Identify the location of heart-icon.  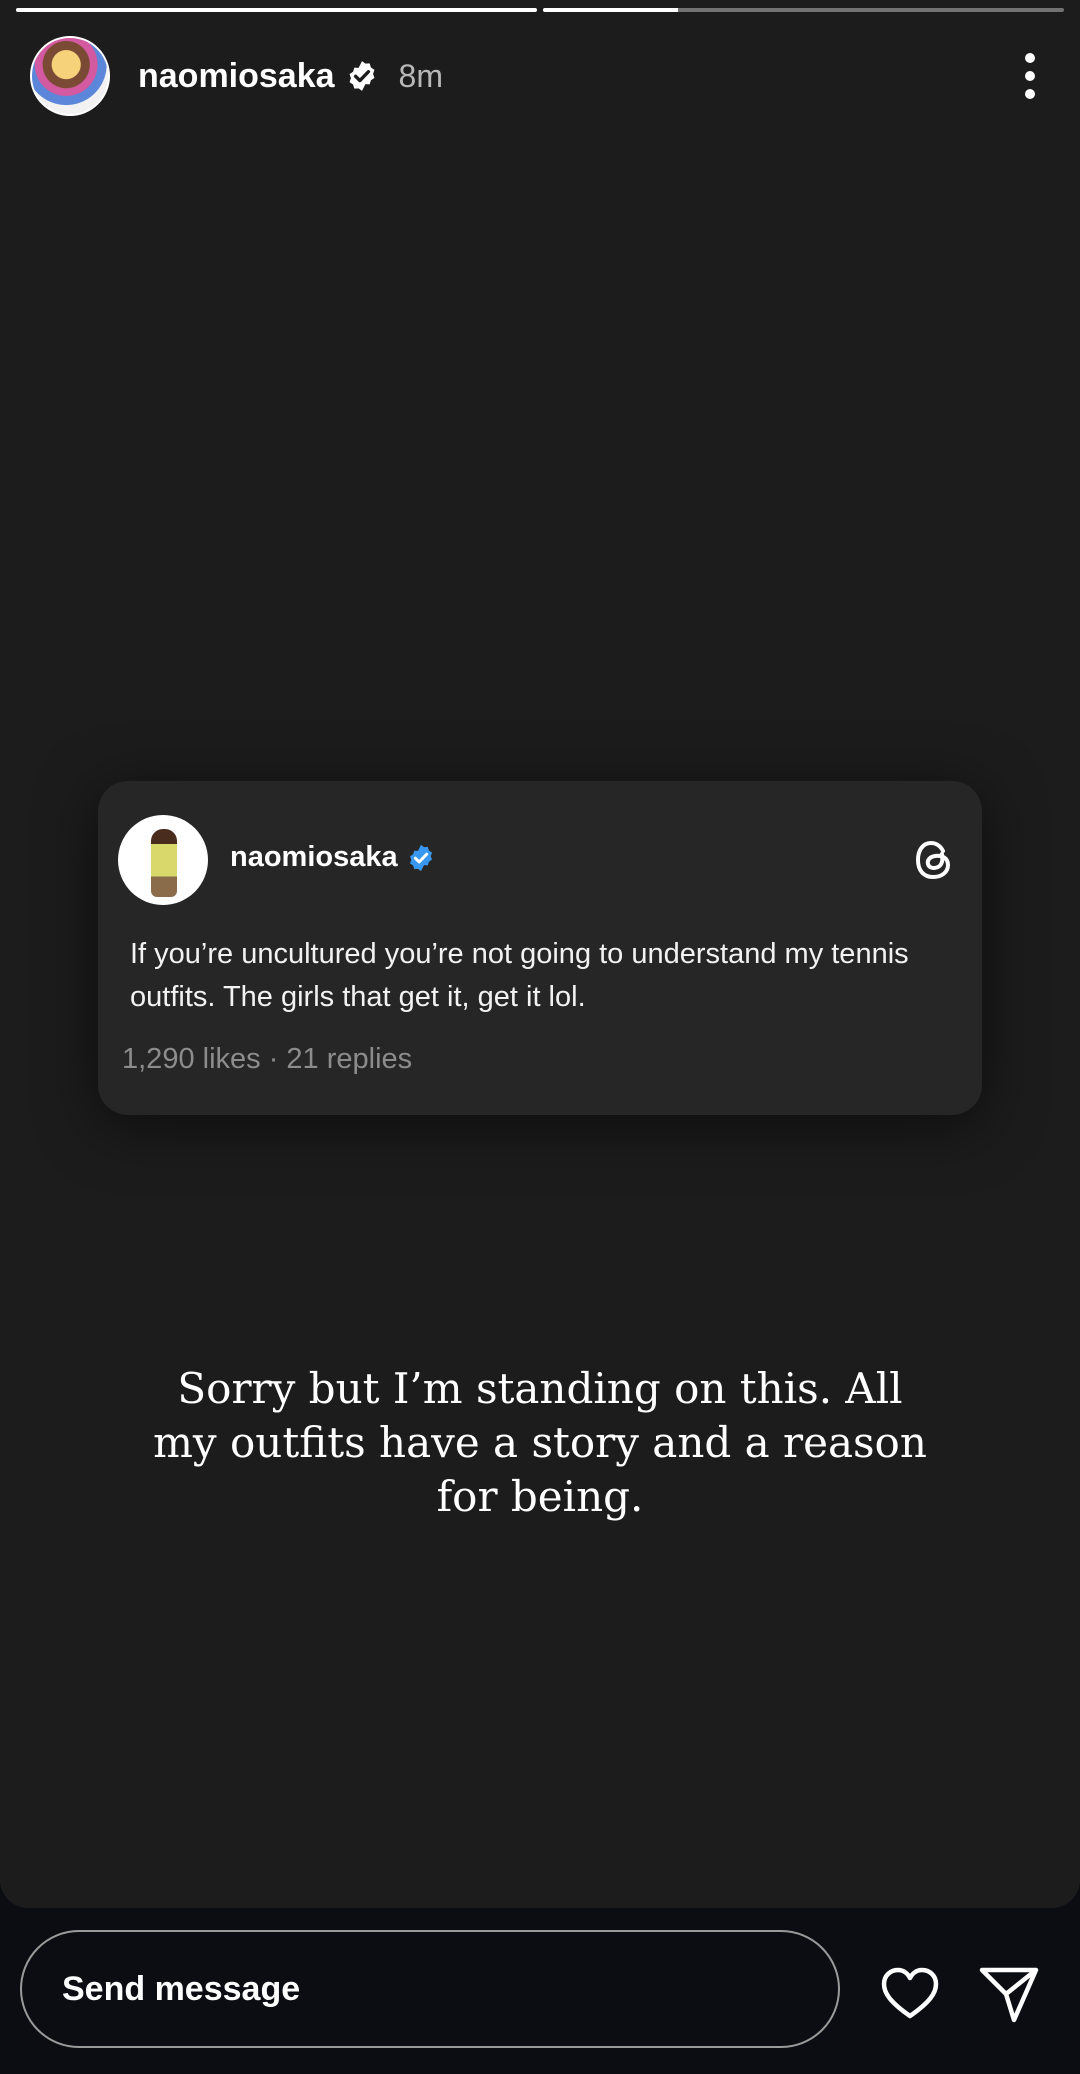
(910, 1994).